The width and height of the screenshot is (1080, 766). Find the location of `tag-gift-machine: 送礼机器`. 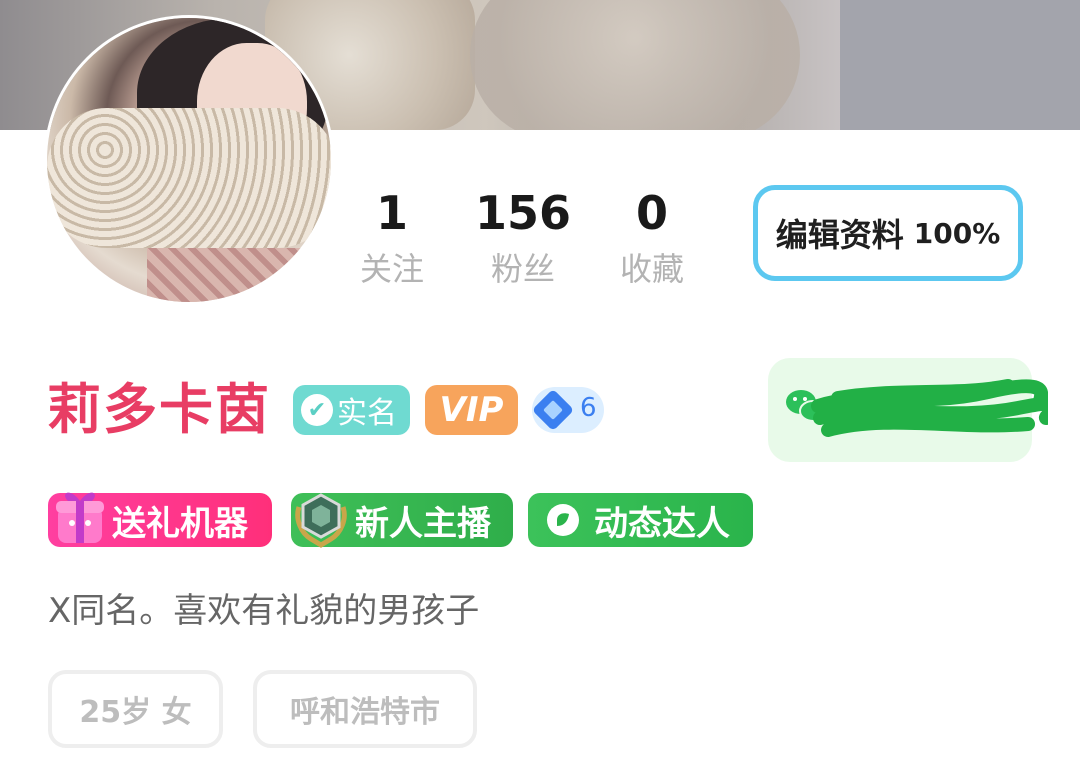

tag-gift-machine: 送礼机器 is located at coordinates (160, 519).